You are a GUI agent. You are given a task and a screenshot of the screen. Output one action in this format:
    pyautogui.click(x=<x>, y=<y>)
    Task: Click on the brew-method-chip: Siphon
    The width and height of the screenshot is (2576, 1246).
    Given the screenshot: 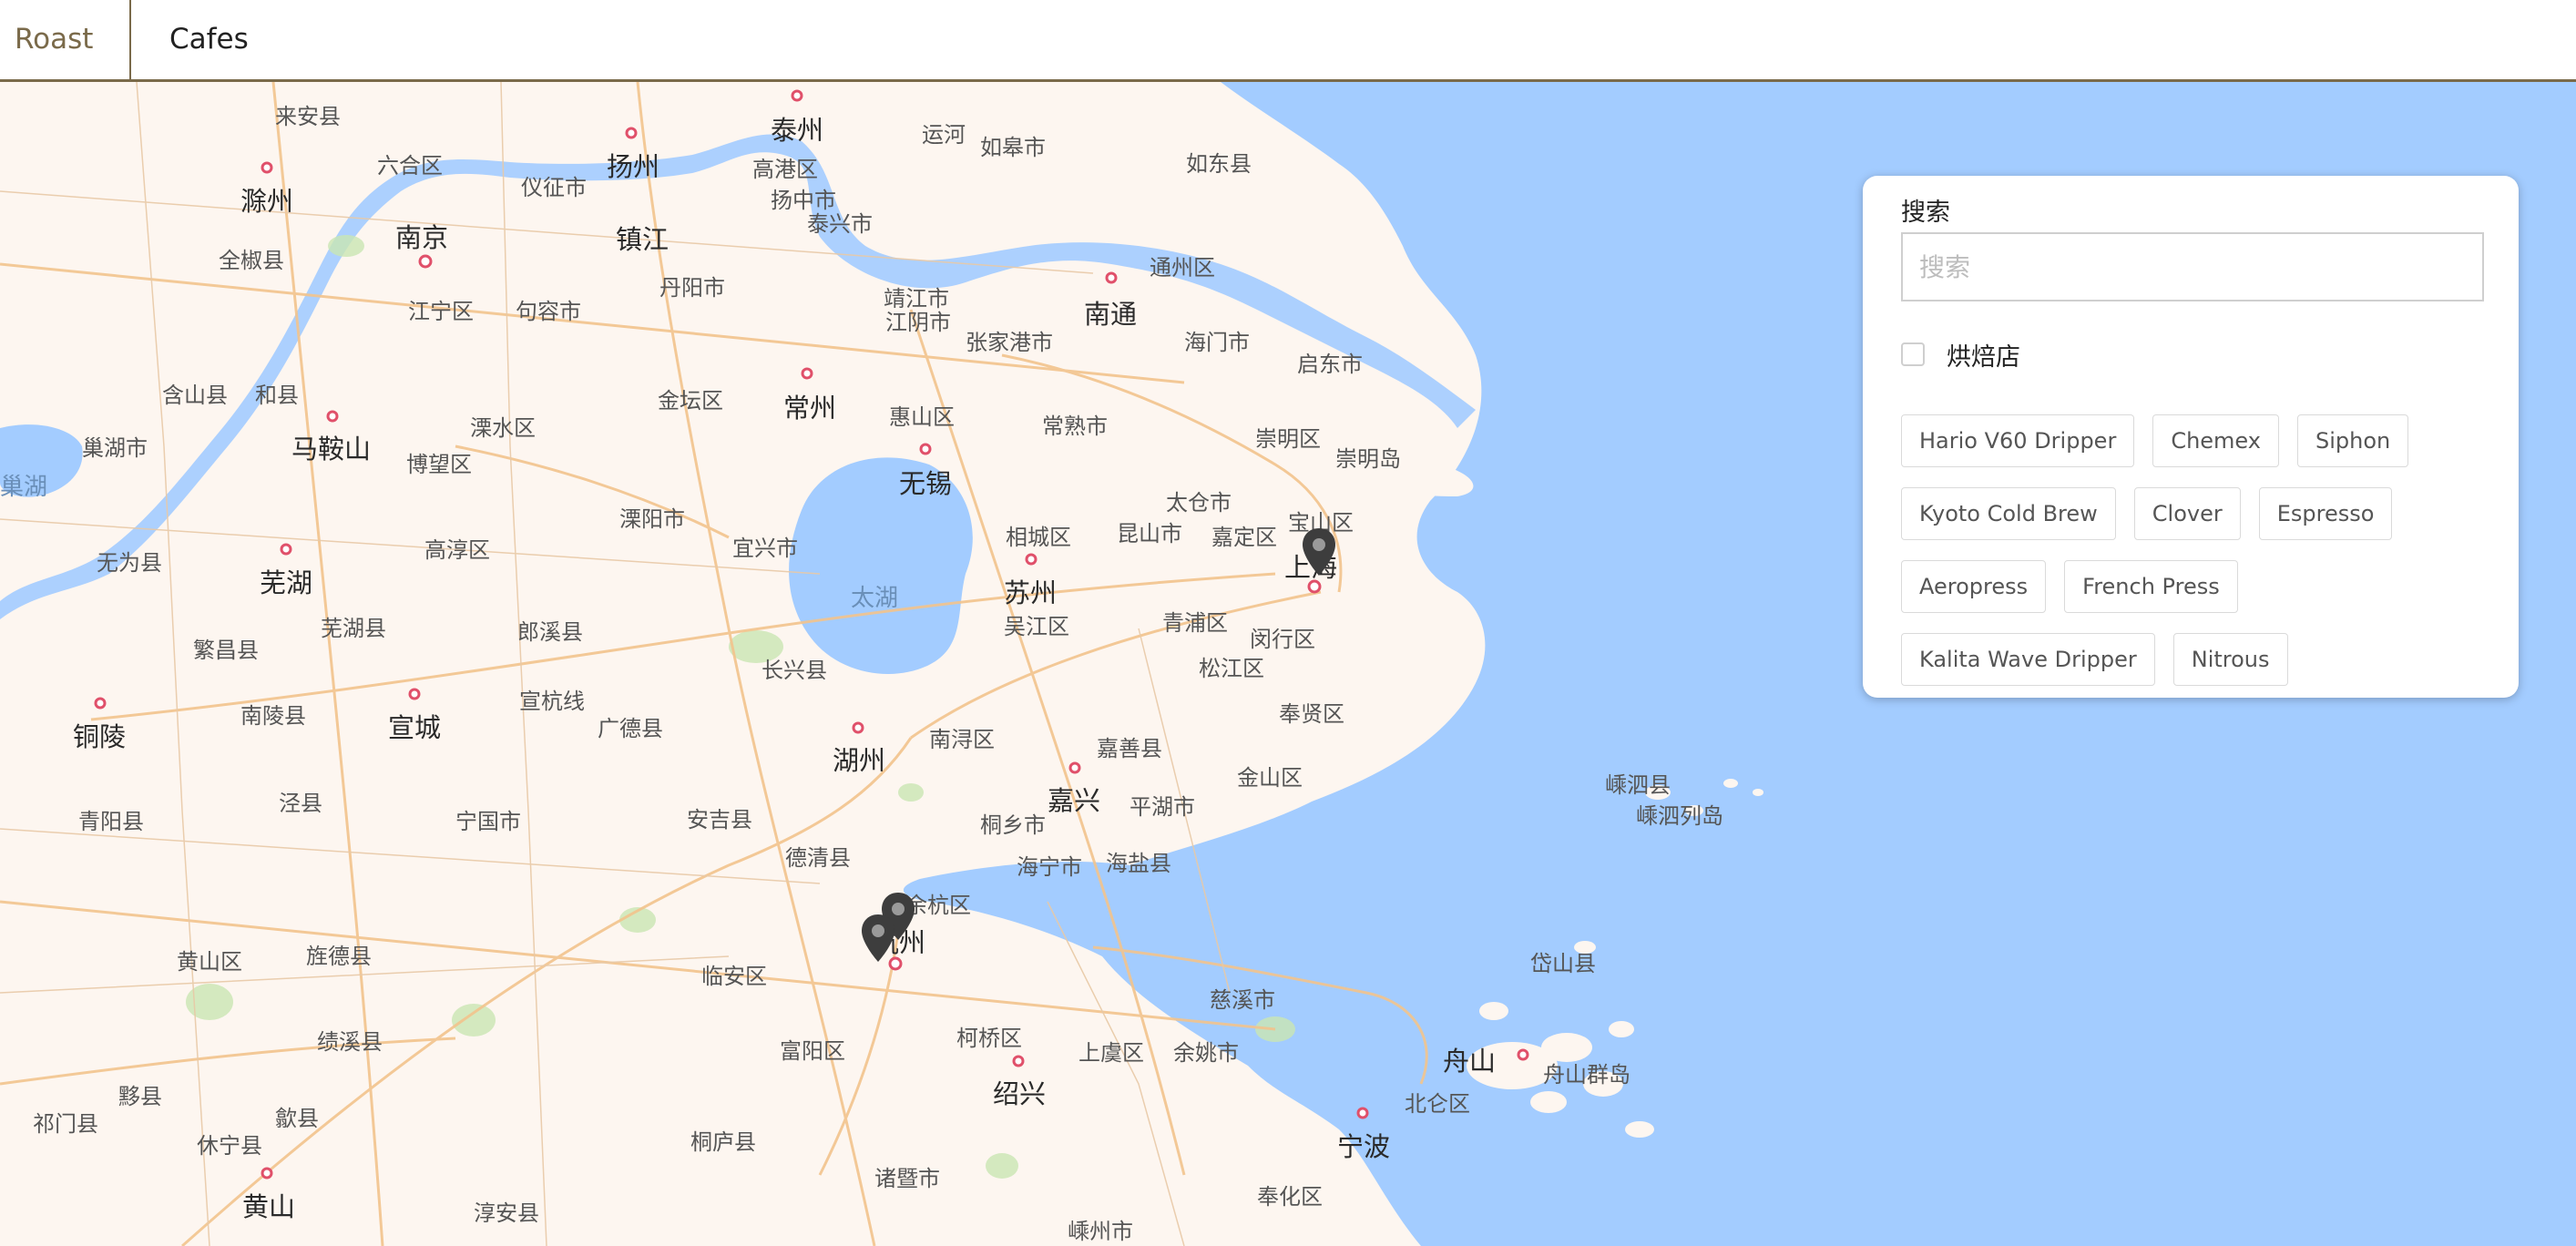 What is the action you would take?
    pyautogui.click(x=2352, y=440)
    